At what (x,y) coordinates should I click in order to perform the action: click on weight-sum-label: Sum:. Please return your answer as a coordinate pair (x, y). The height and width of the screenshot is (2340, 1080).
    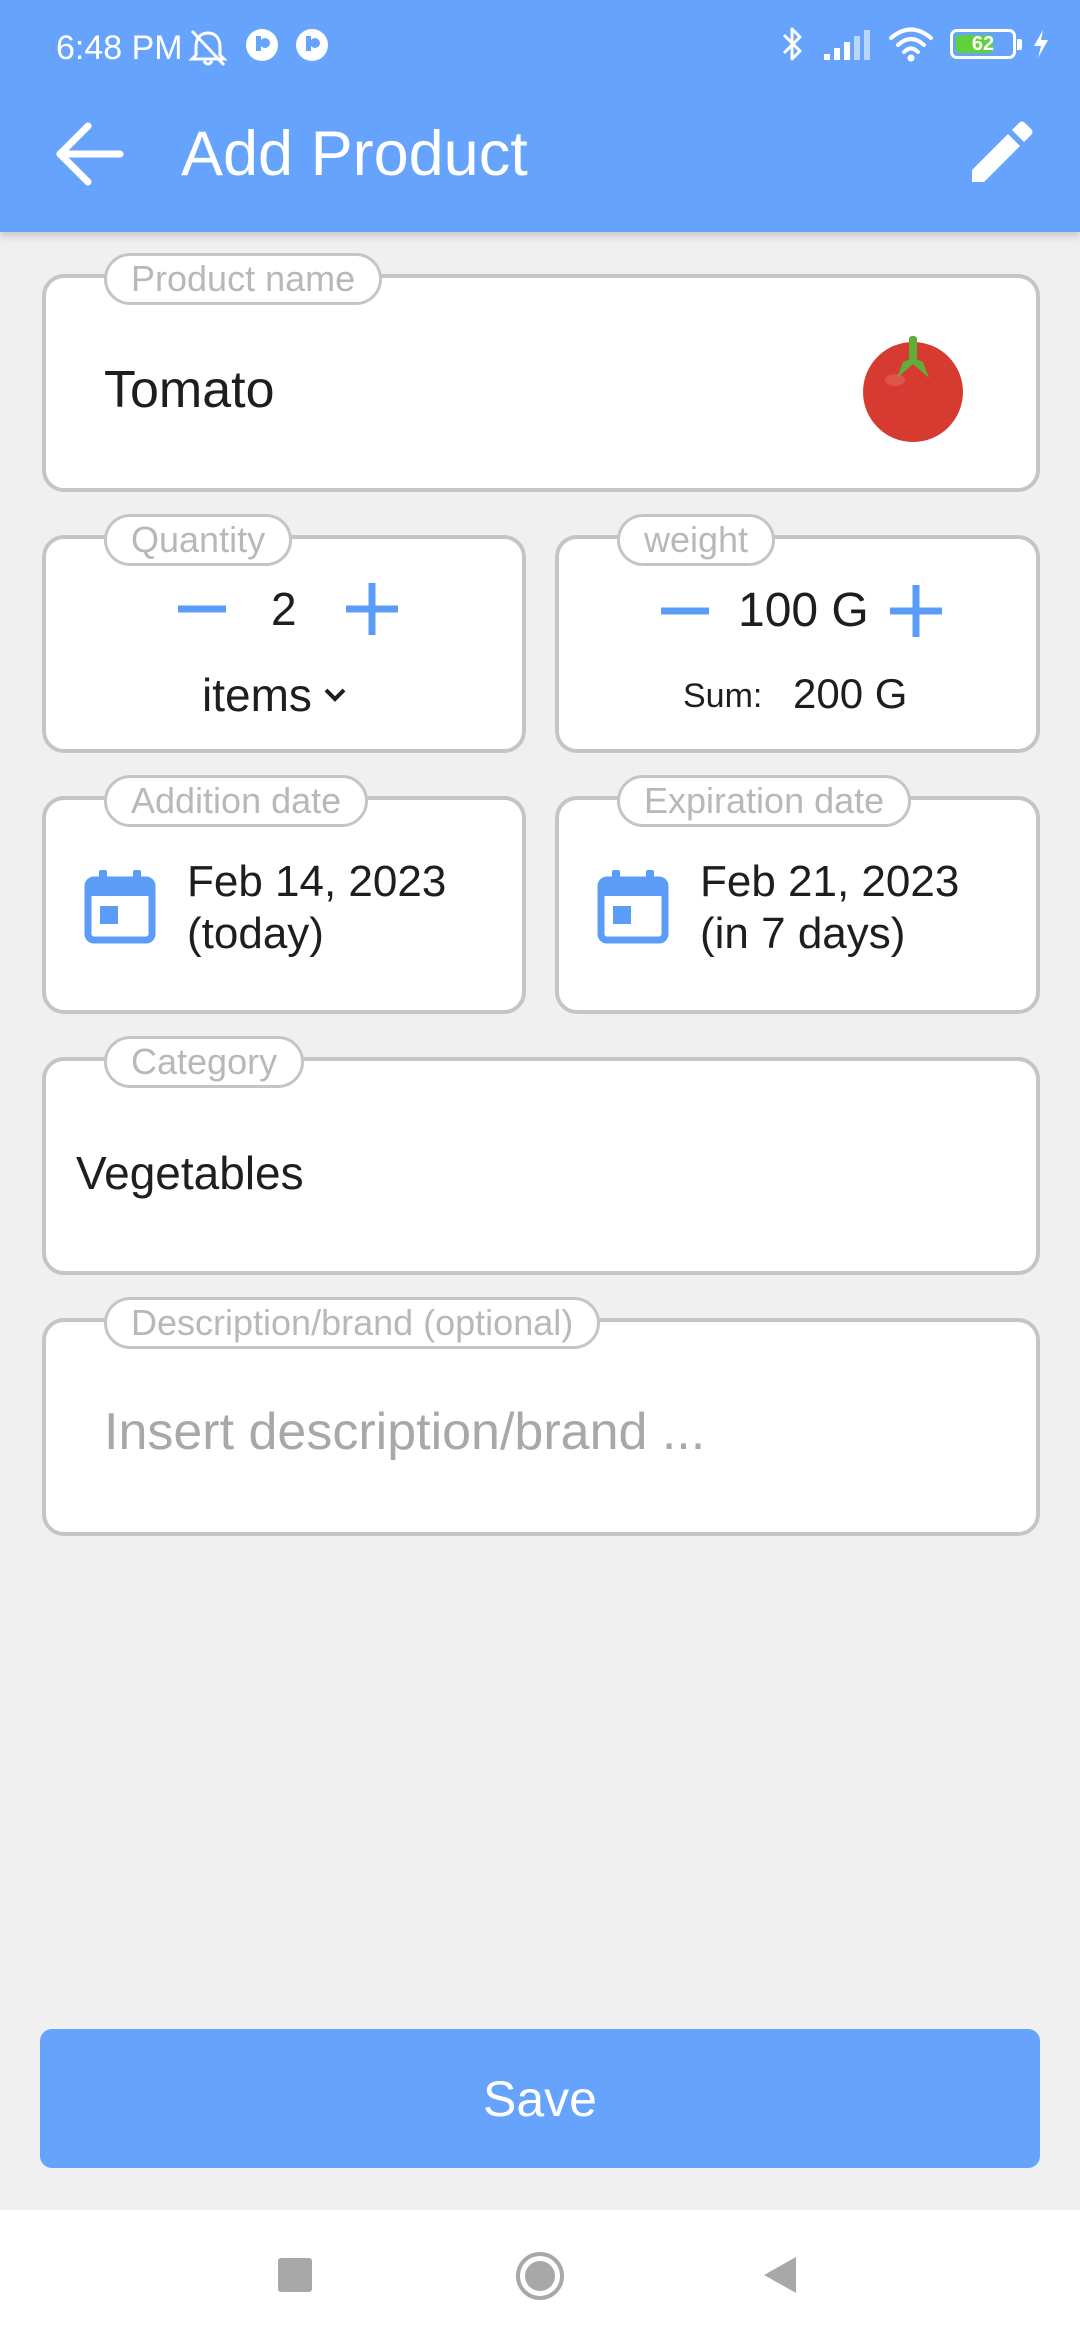
    Looking at the image, I should click on (723, 696).